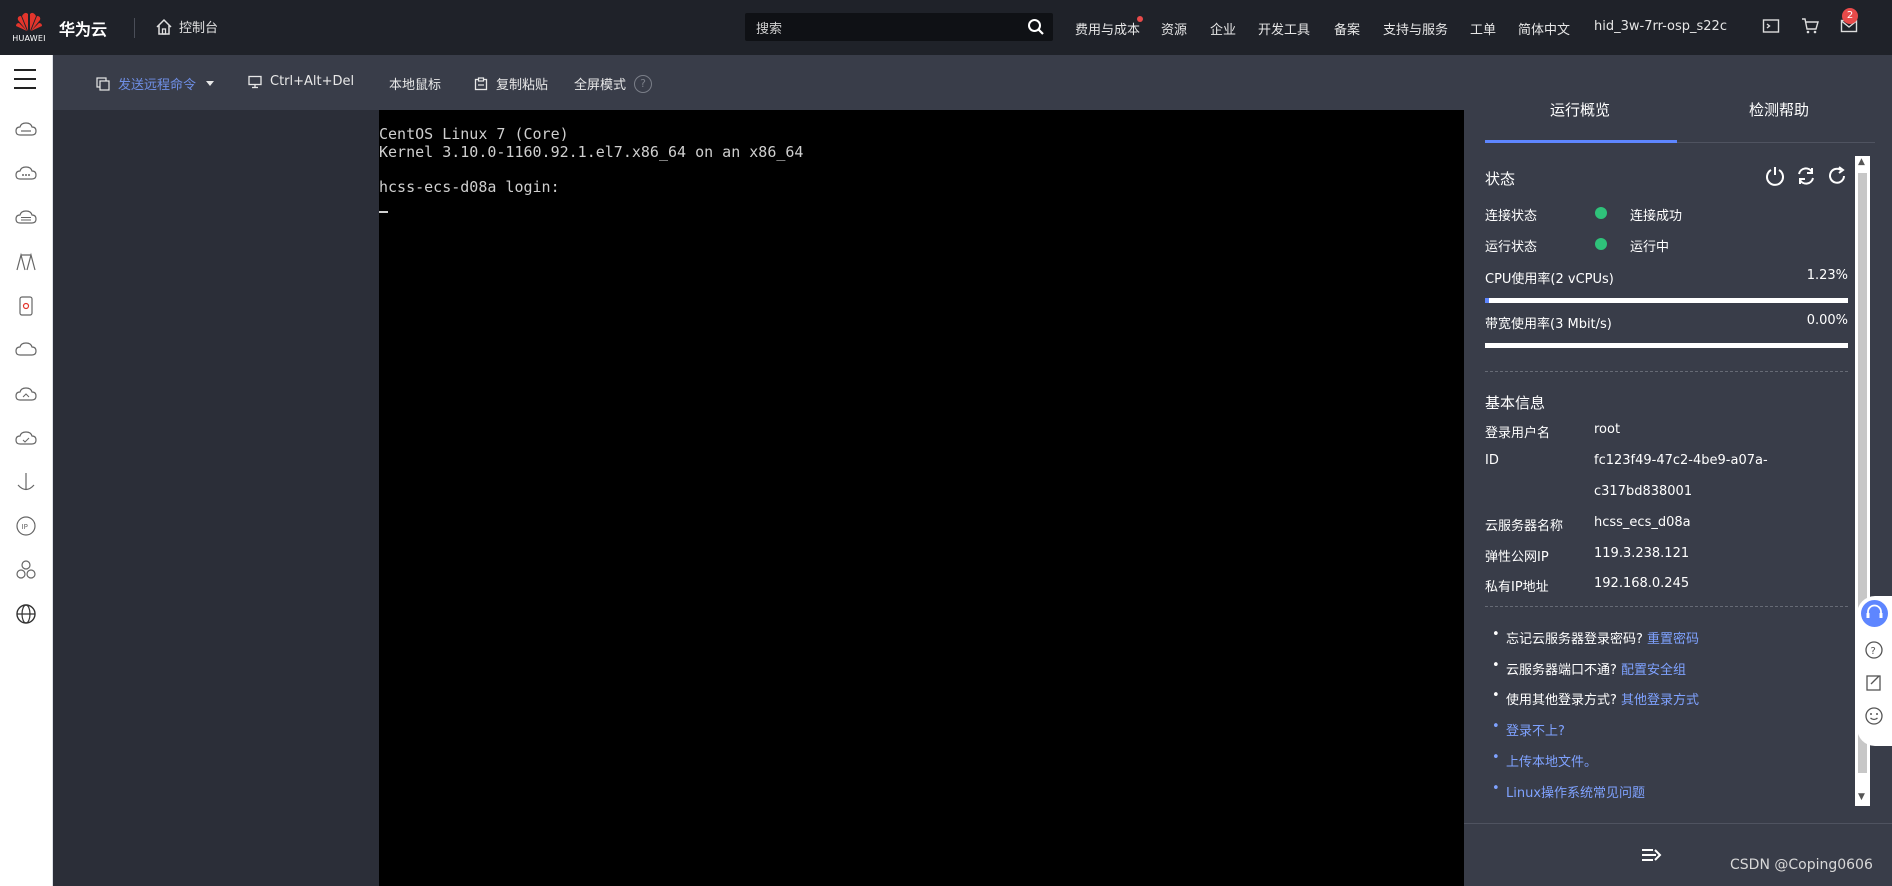  I want to click on terminal-cursor, so click(383, 211).